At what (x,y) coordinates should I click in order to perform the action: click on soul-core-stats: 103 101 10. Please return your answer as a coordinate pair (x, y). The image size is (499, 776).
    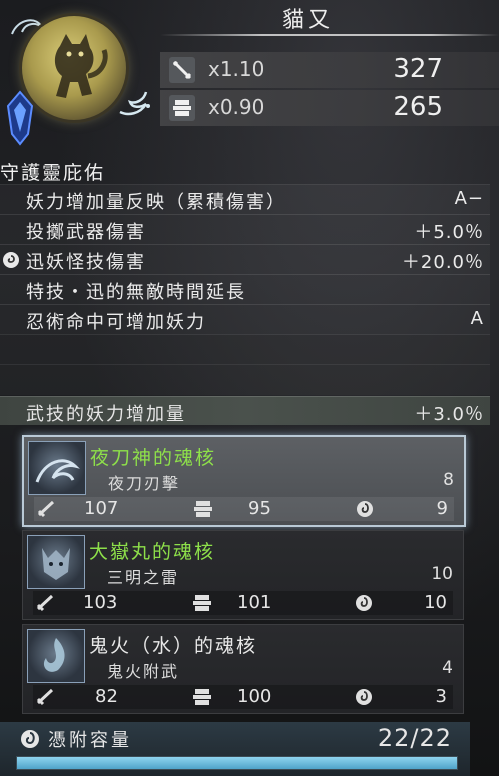
    Looking at the image, I should click on (243, 603).